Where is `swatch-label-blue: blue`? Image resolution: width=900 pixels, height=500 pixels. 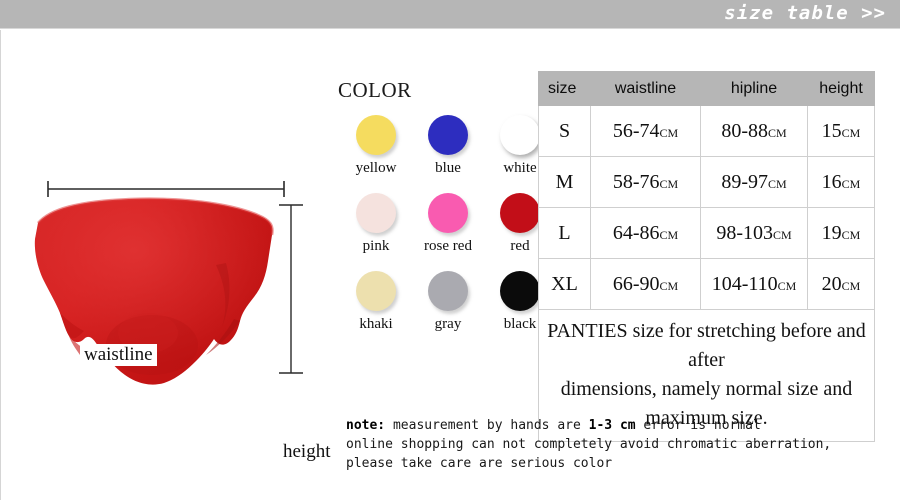
swatch-label-blue: blue is located at coordinates (448, 168).